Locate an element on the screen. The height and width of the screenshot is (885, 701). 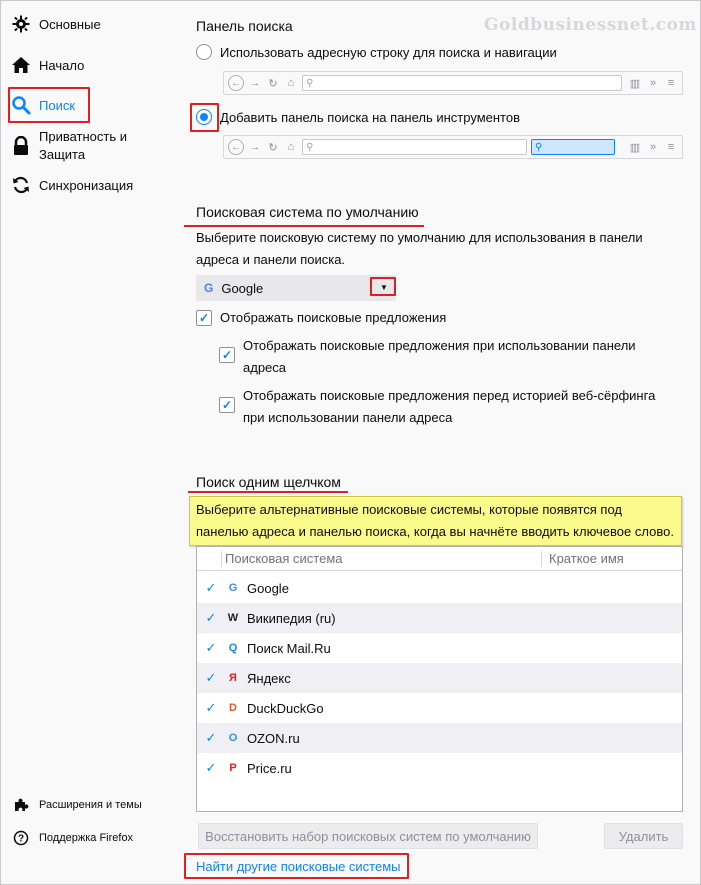
sidebar-item-general: Основные is located at coordinates (56, 24).